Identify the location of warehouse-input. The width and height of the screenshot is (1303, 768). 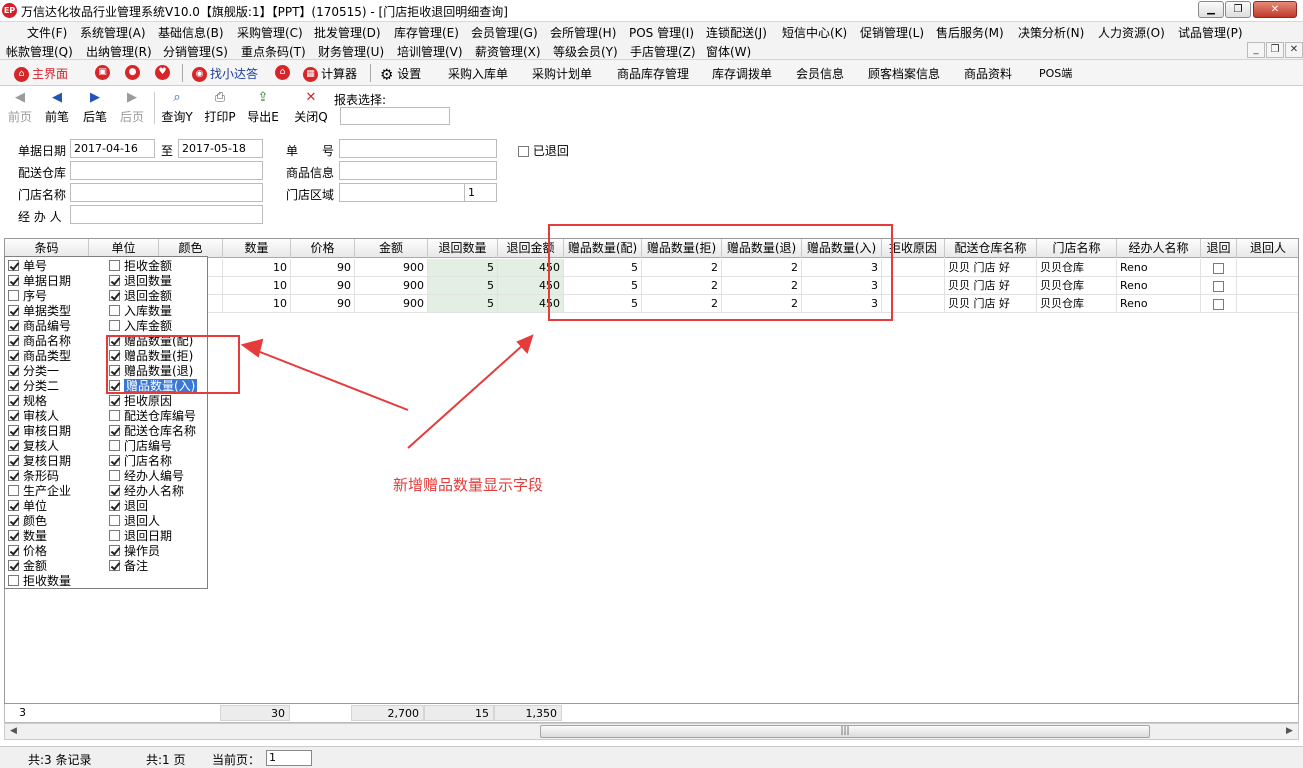
(166, 170).